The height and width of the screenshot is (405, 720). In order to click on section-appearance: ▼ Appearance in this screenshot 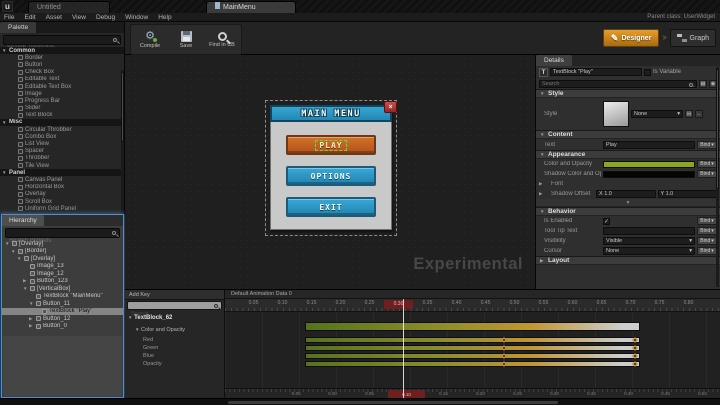, I will do `click(628, 154)`.